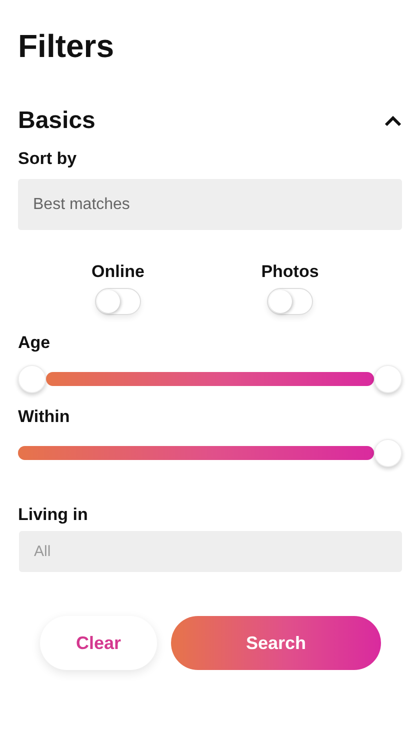  Describe the element at coordinates (393, 121) in the screenshot. I see `chevron-icon` at that location.